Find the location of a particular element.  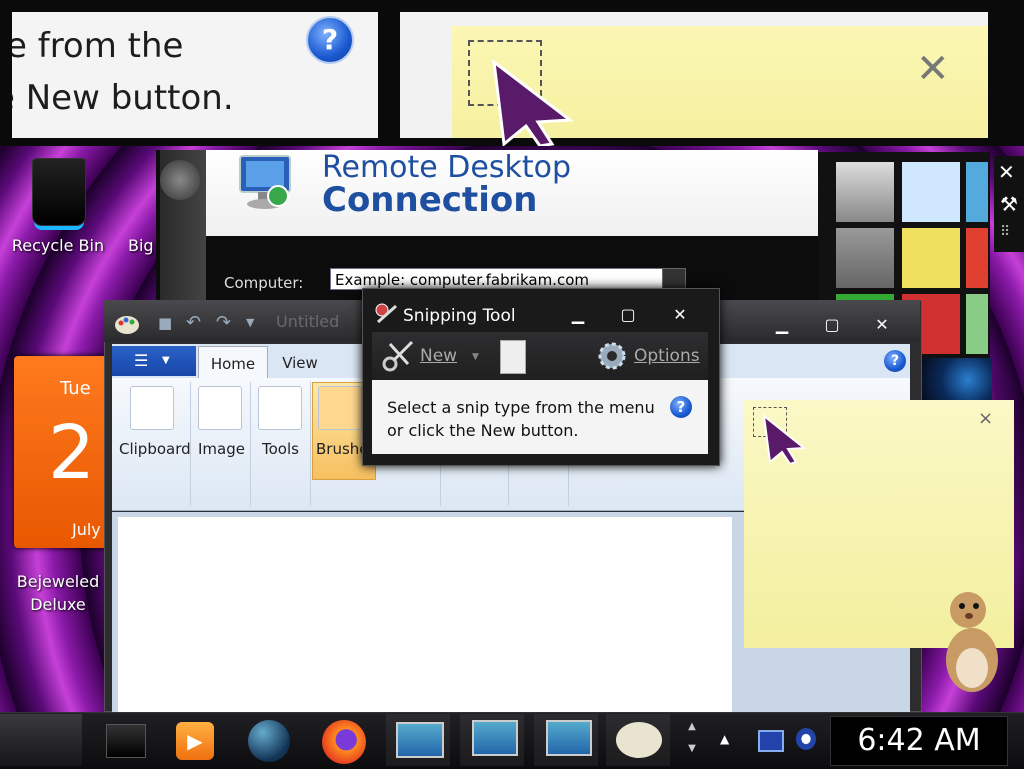

bejeweled-label: Bejeweled Deluxe is located at coordinates (58, 593).